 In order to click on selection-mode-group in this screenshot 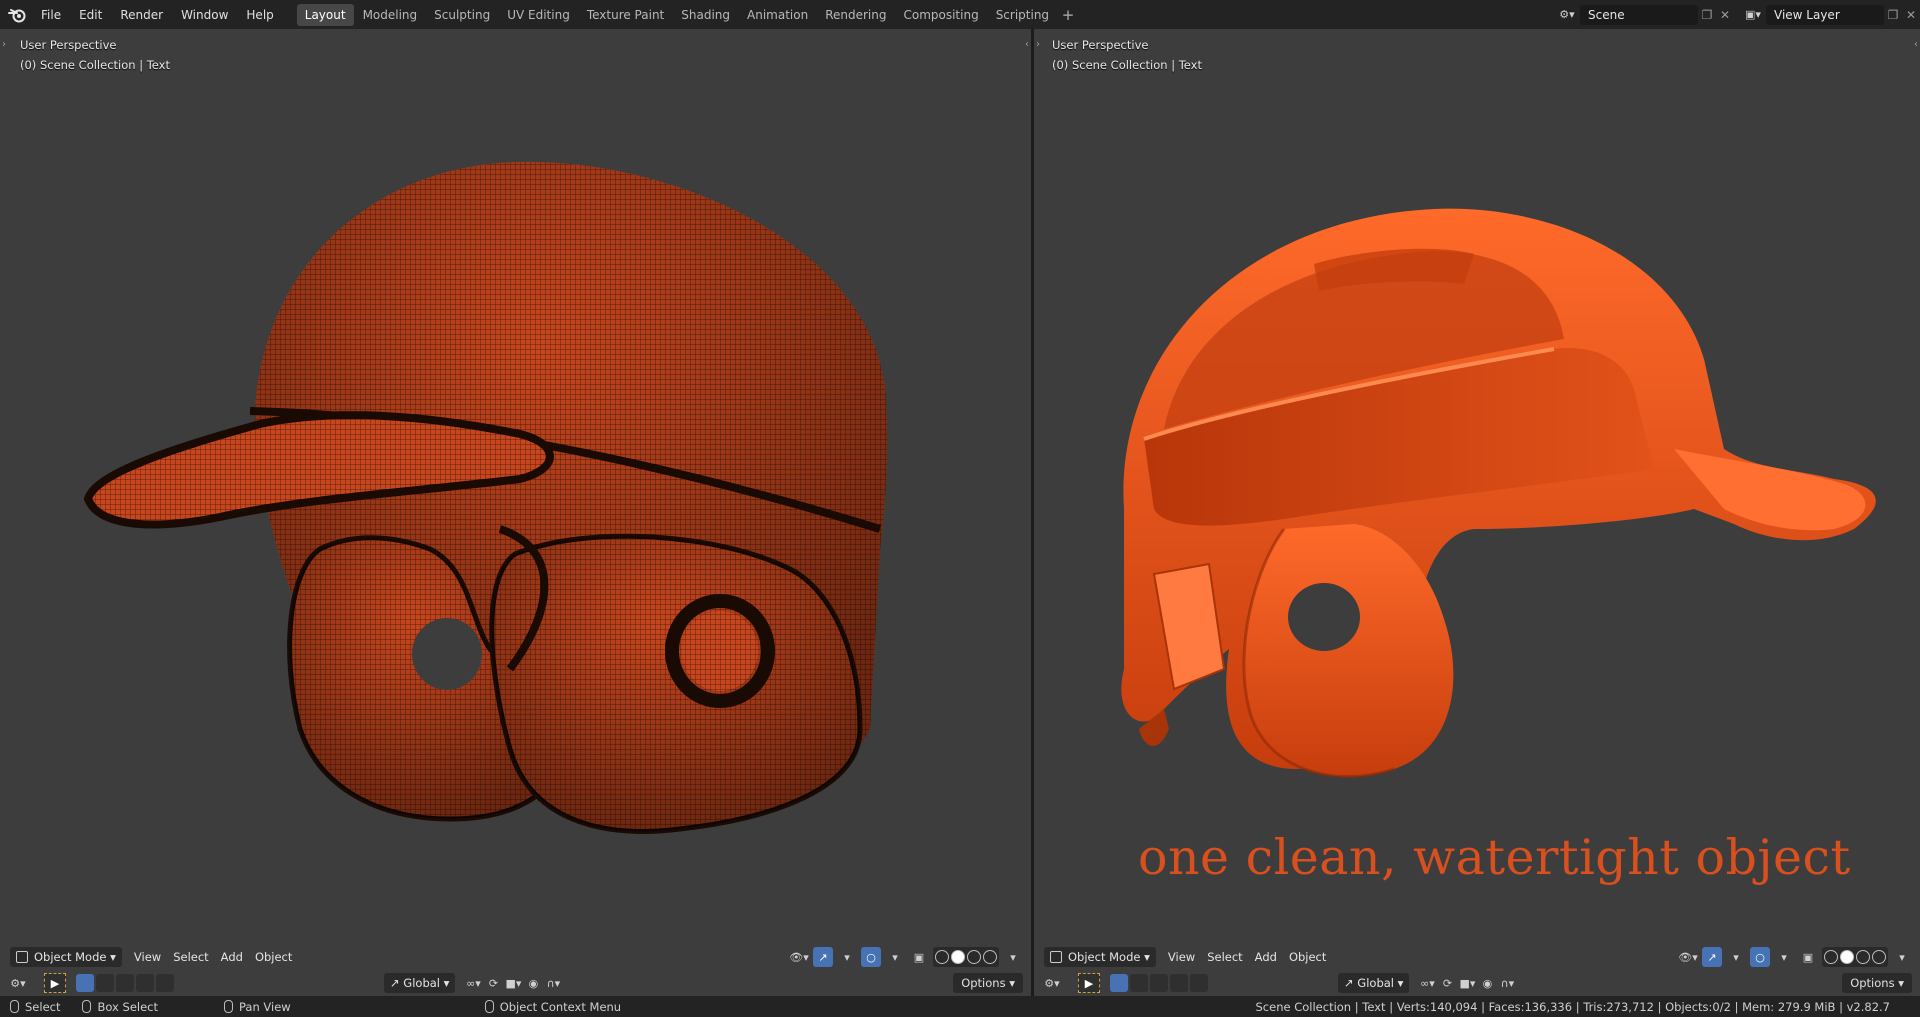, I will do `click(1159, 983)`.